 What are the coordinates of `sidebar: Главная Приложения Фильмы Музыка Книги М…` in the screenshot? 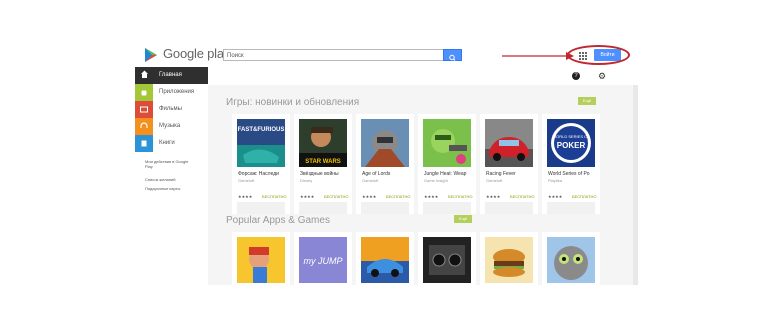 It's located at (171, 176).